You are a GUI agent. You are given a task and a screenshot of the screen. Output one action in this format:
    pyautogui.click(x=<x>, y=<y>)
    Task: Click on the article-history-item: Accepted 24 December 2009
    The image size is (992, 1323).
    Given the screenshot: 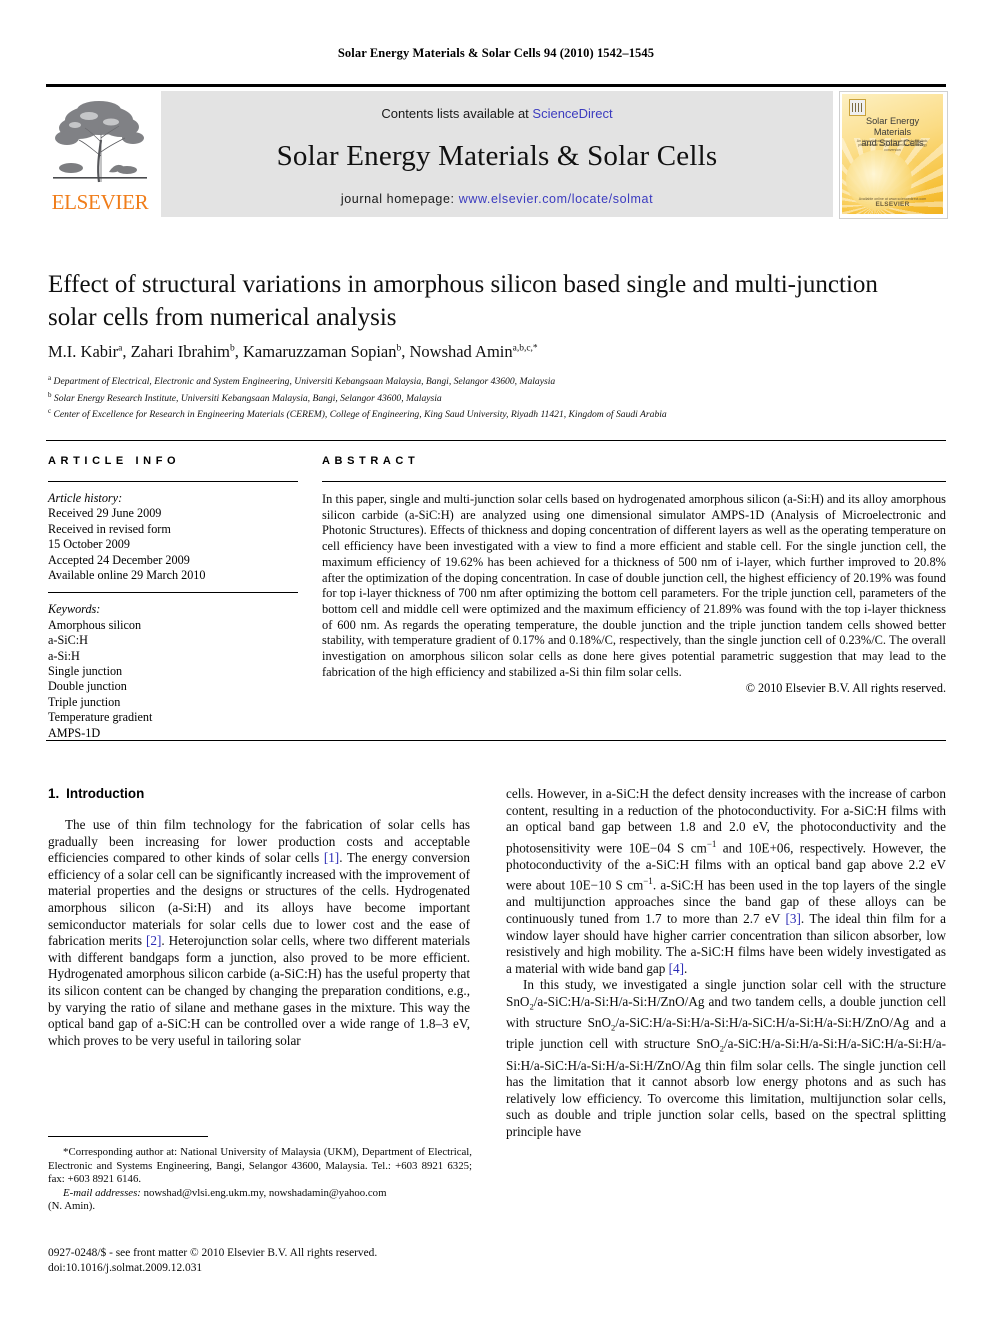 What is the action you would take?
    pyautogui.click(x=119, y=559)
    